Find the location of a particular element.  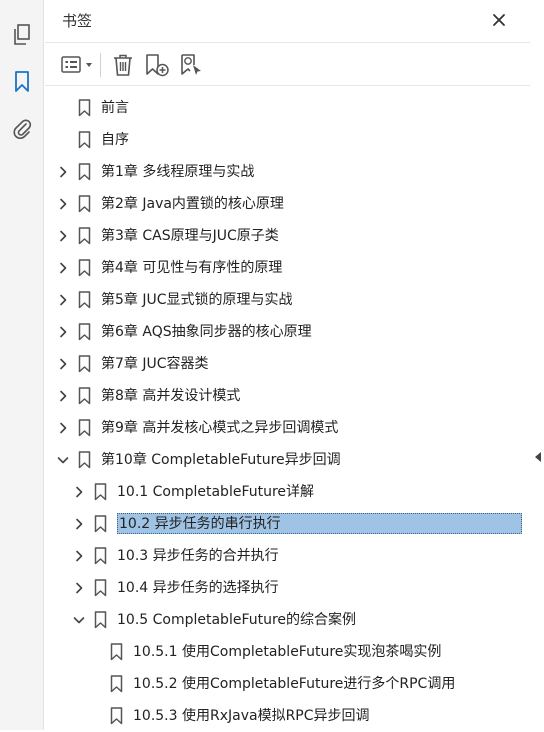

bookmark-row: 10.2 异步任务的串行执行 is located at coordinates (287, 524).